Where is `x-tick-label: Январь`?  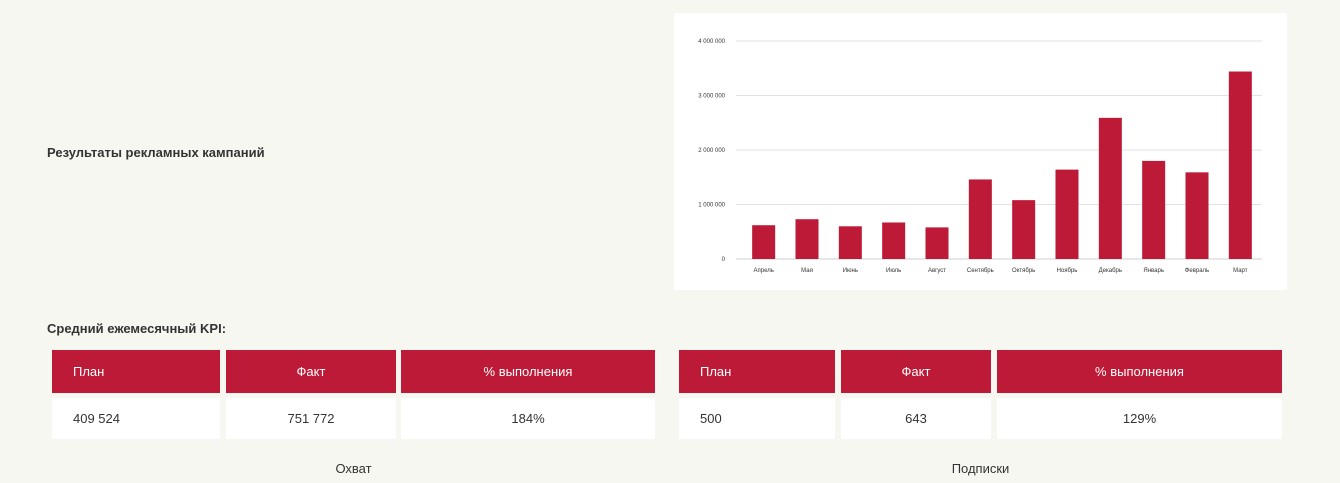
x-tick-label: Январь is located at coordinates (1153, 271).